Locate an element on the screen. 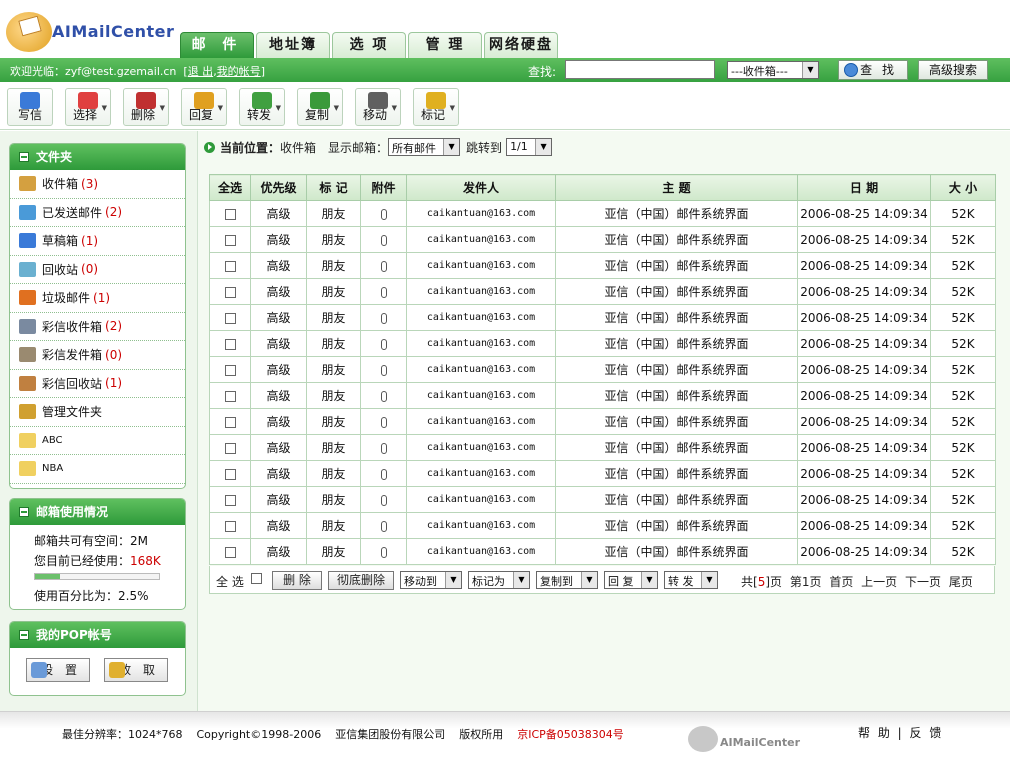  pager-first: 首页 is located at coordinates (841, 582).